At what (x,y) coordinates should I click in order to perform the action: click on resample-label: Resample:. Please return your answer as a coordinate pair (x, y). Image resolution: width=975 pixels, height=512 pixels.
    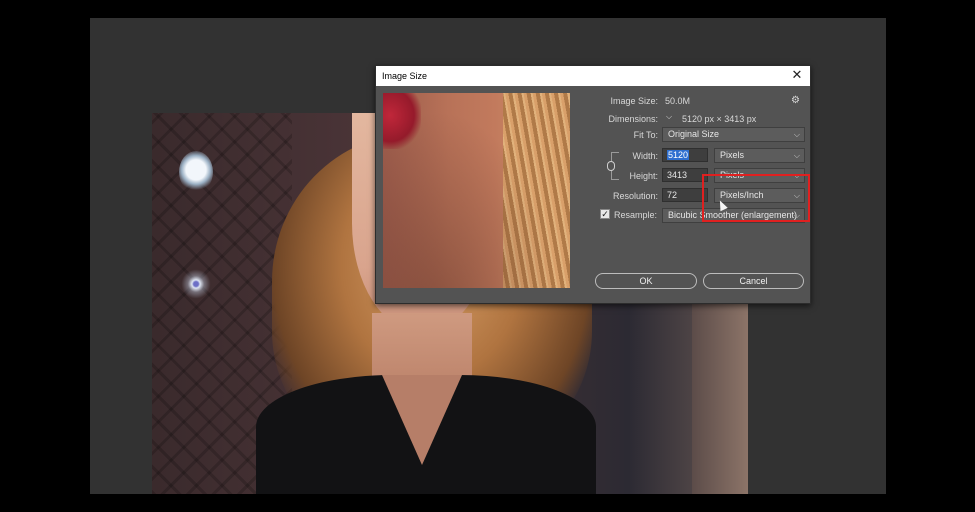
    Looking at the image, I should click on (636, 215).